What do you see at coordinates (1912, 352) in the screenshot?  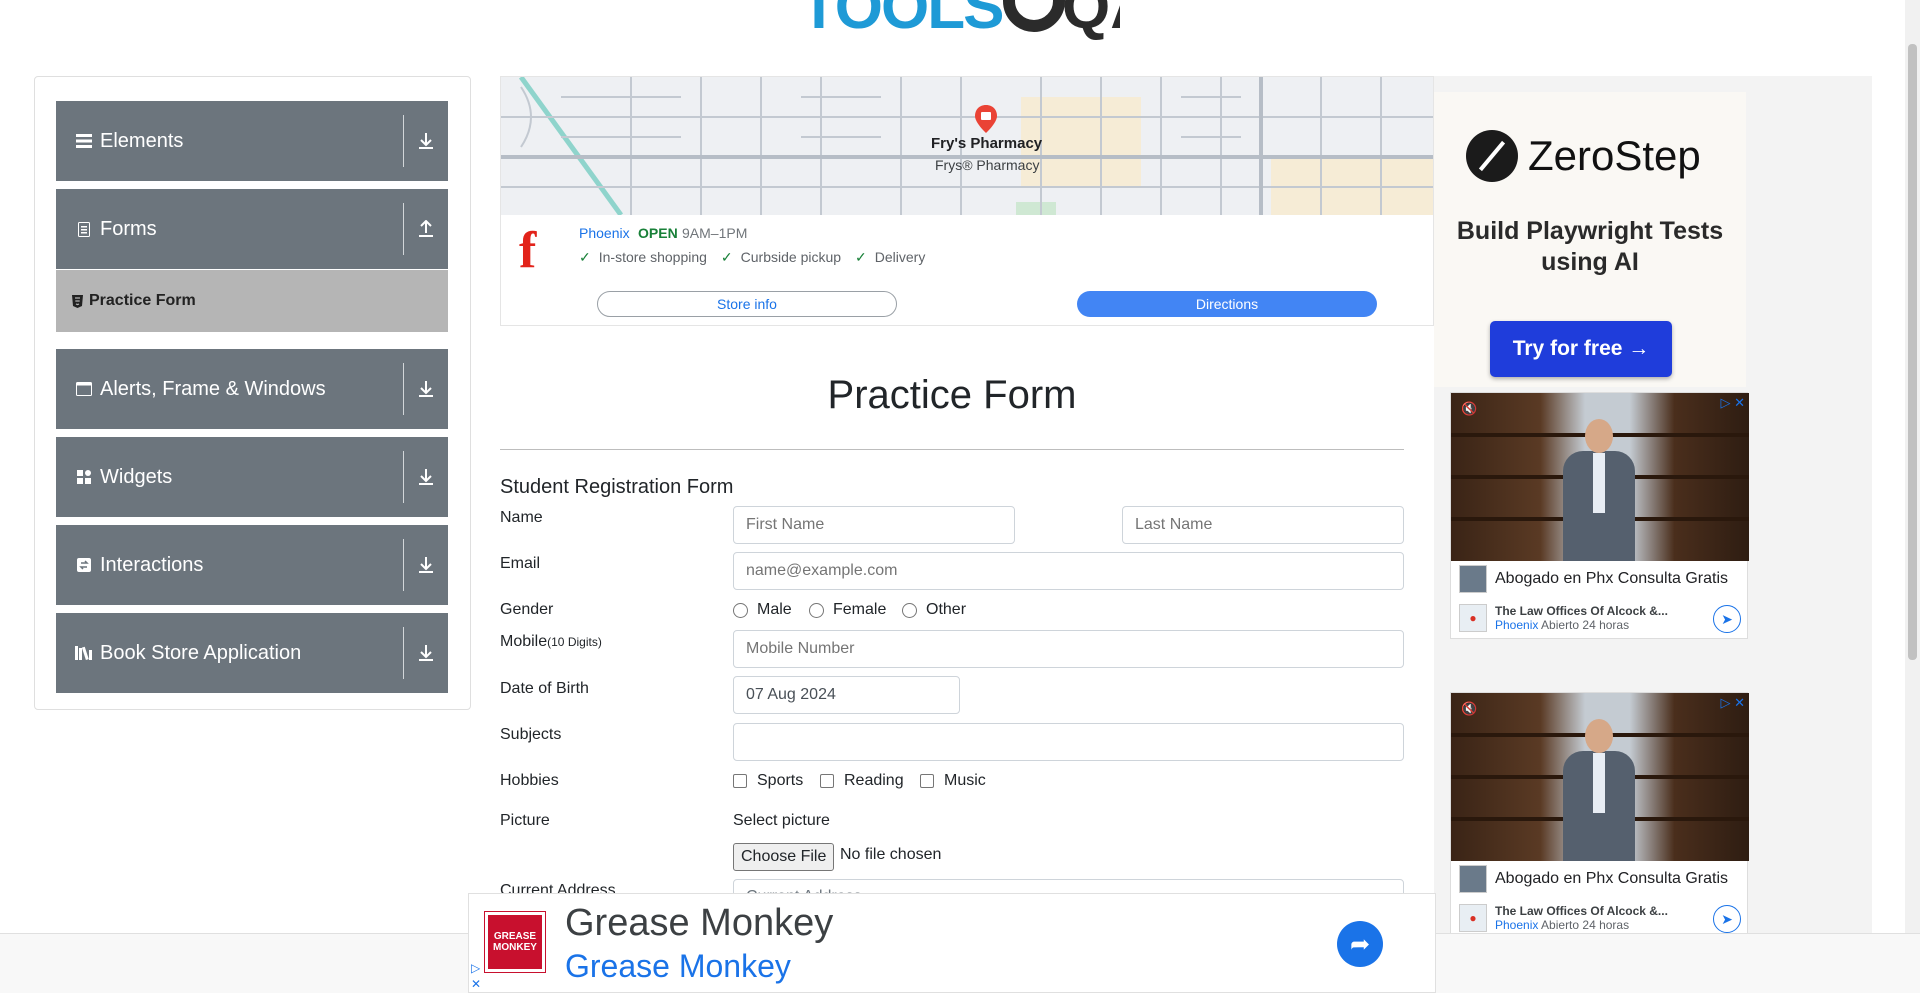 I see `scrollbar-thumb` at bounding box center [1912, 352].